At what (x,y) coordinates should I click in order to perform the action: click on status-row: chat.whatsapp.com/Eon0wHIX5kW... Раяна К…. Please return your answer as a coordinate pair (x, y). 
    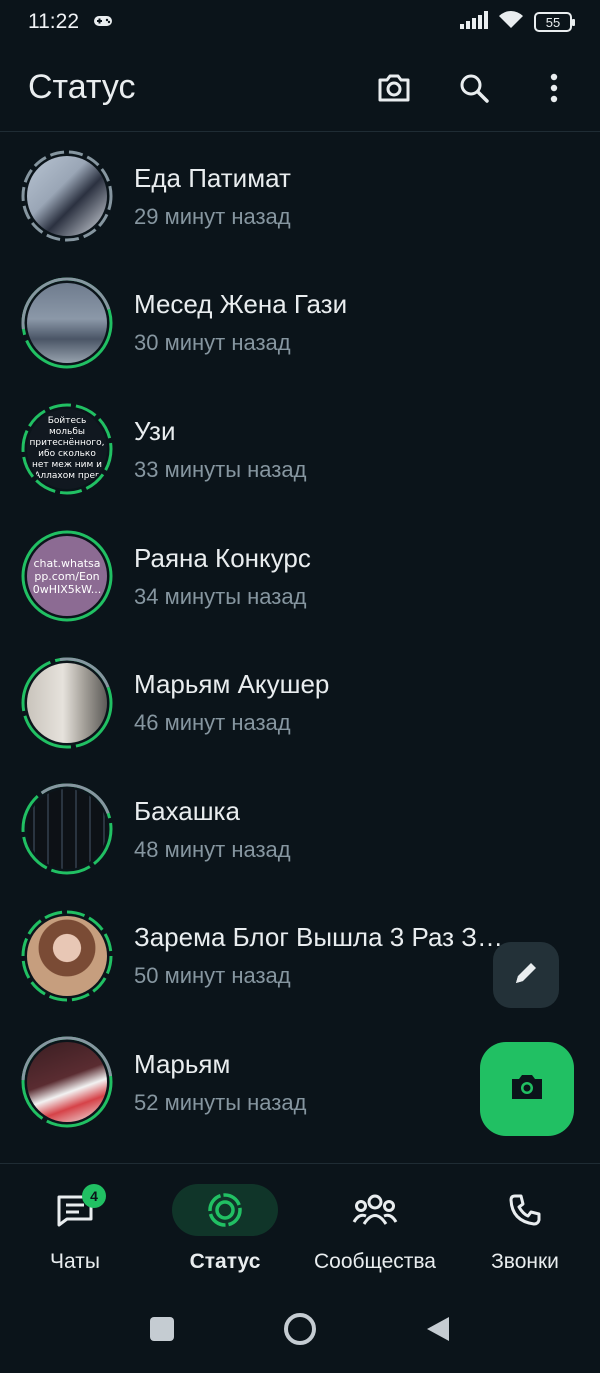
    Looking at the image, I should click on (300, 576).